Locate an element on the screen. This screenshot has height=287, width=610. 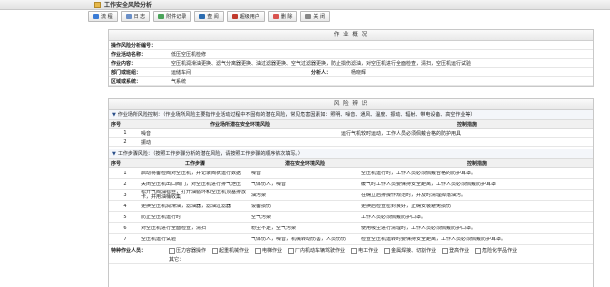
overview-row: 区域或系统： 气系统 is located at coordinates (351, 81).